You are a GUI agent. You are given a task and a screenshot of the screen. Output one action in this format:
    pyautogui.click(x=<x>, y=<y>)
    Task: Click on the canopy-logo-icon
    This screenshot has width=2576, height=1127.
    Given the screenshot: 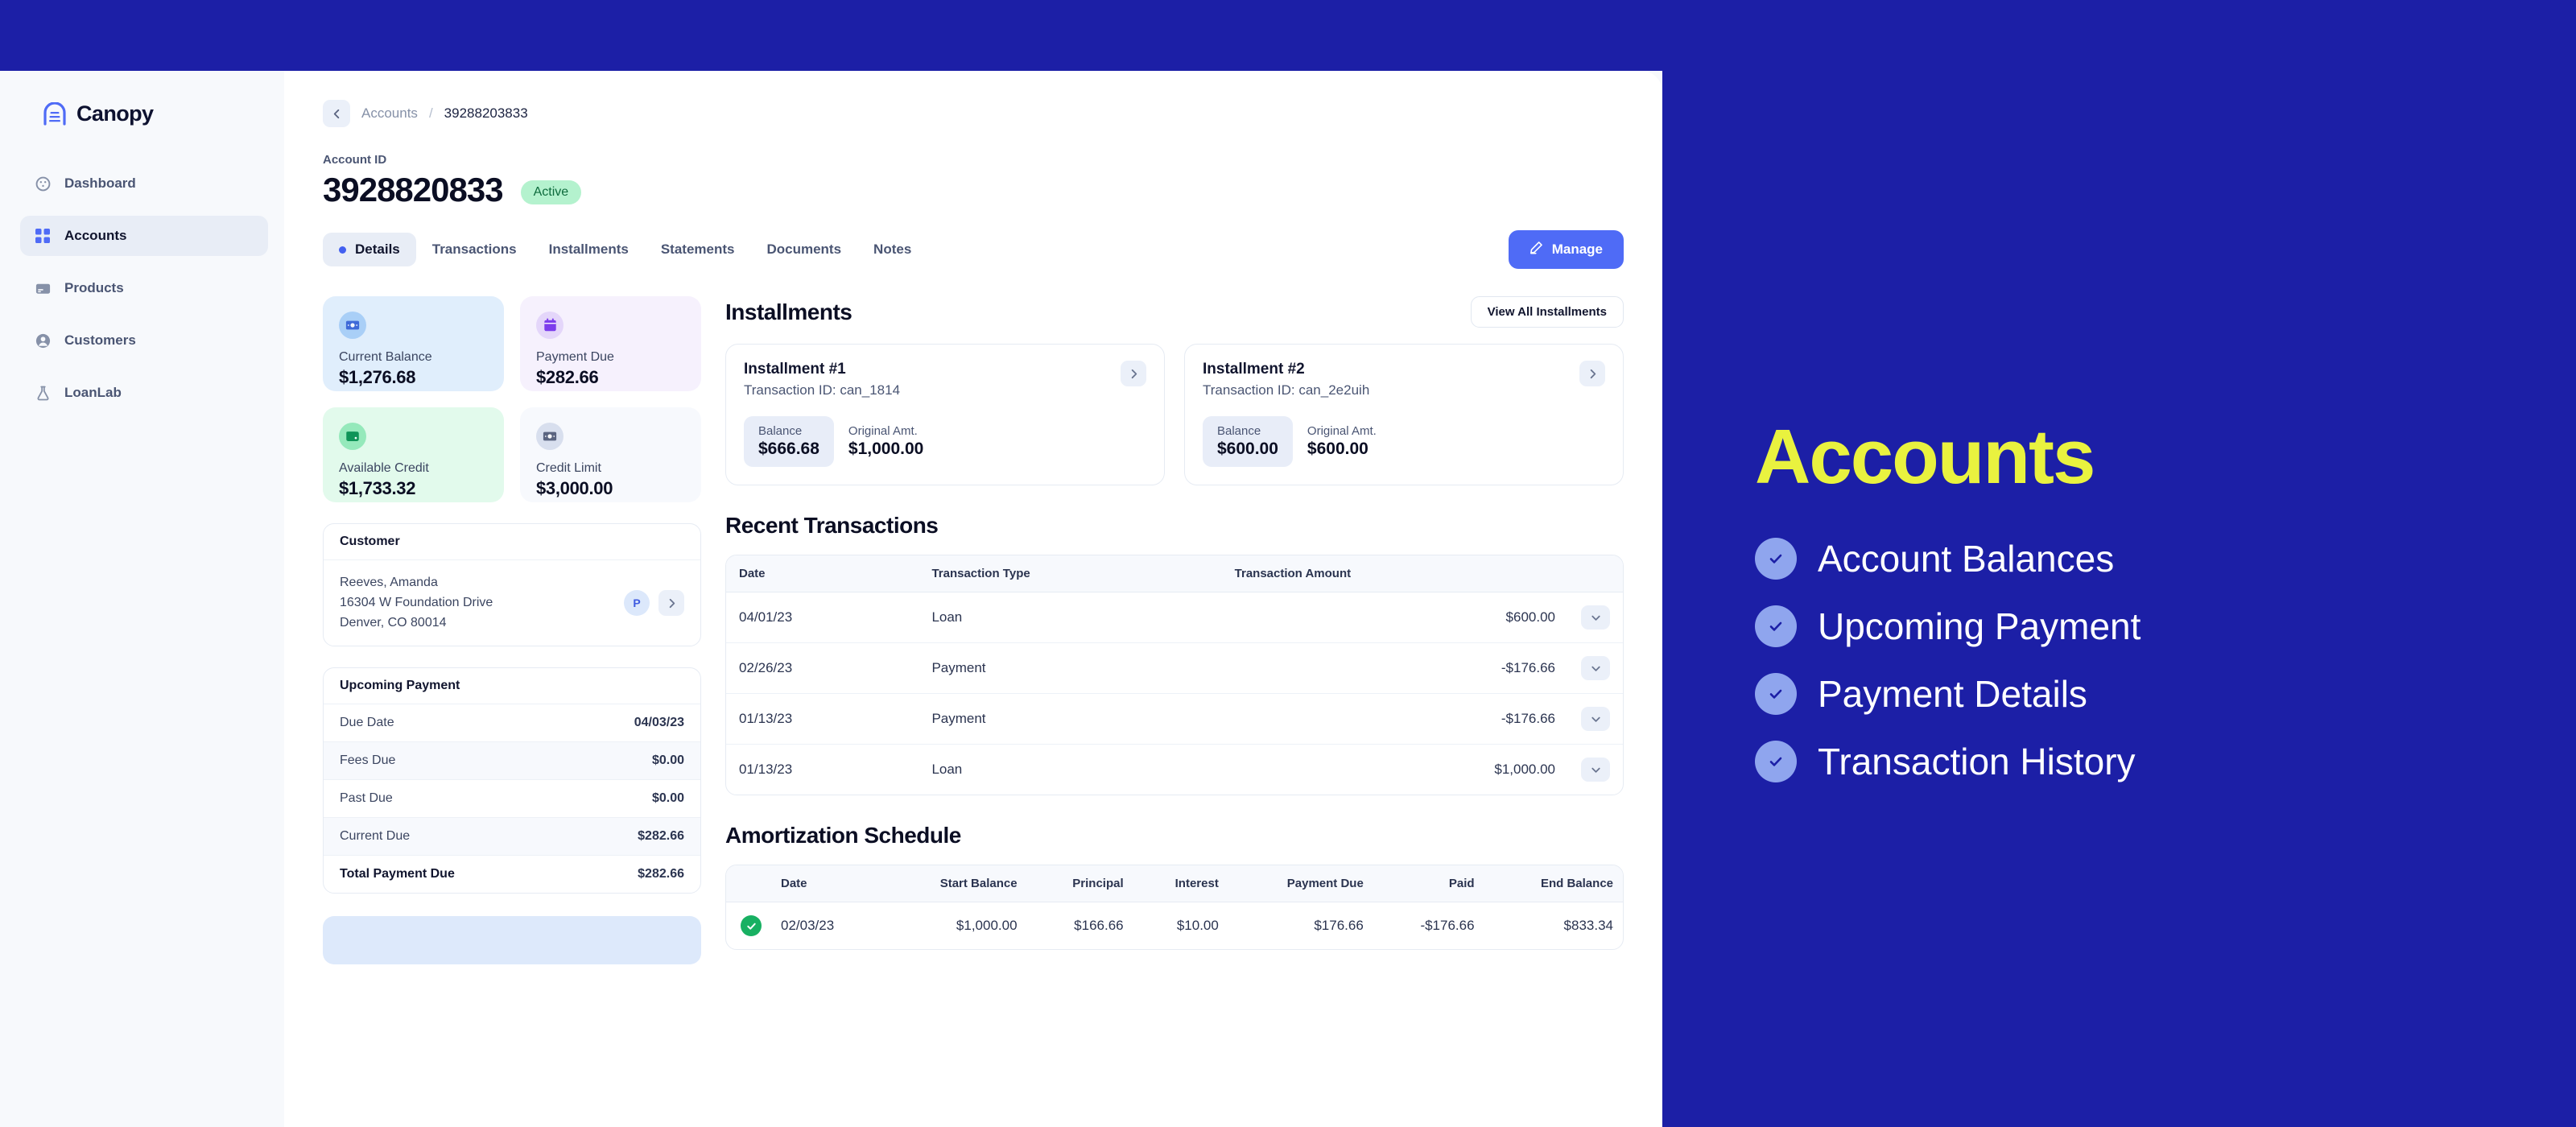 What is the action you would take?
    pyautogui.click(x=55, y=113)
    